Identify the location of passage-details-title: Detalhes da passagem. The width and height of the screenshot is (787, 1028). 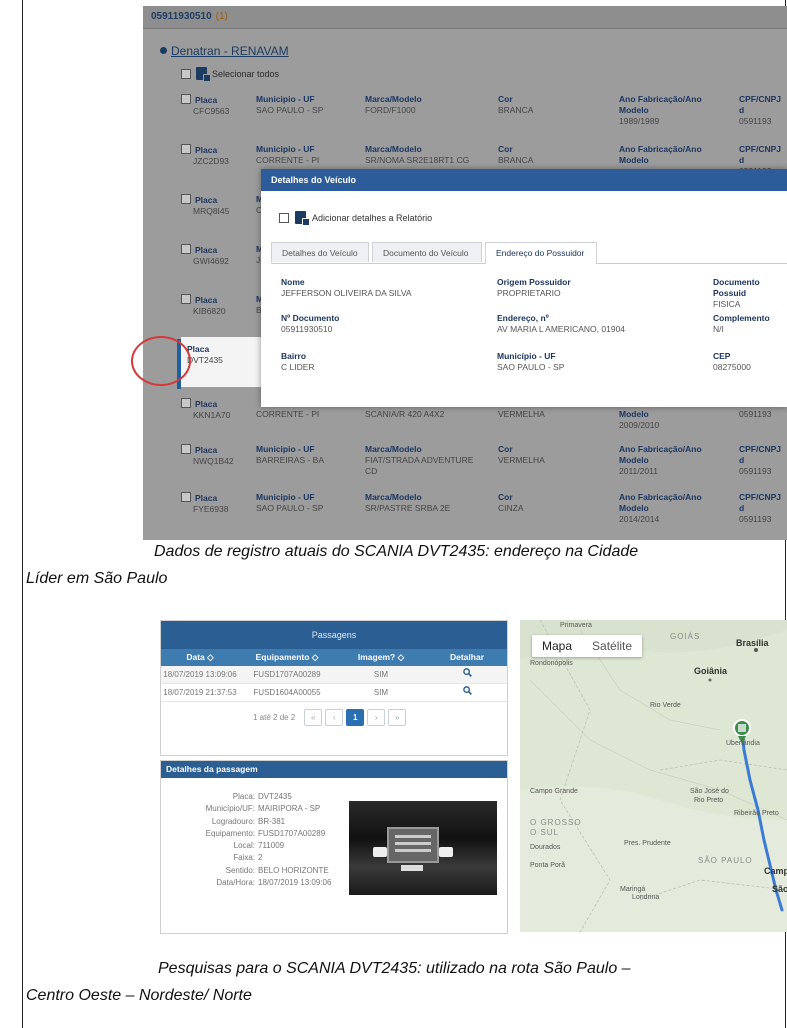
(334, 769).